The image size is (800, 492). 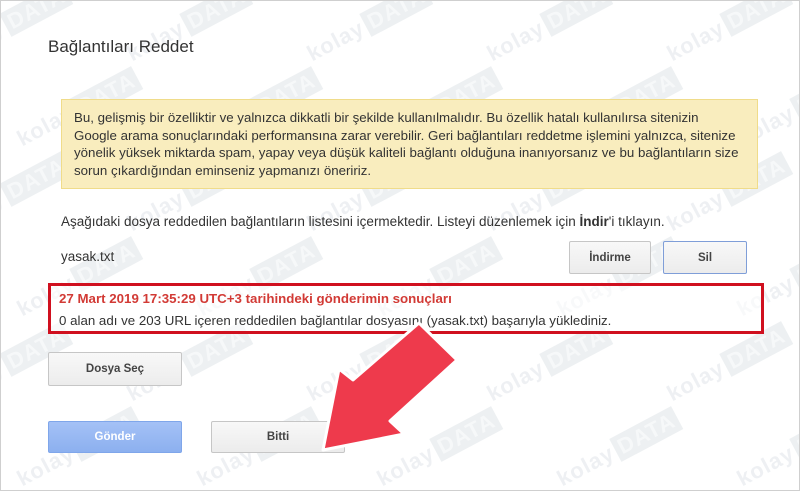 I want to click on submit-button: Gönder, so click(x=115, y=437).